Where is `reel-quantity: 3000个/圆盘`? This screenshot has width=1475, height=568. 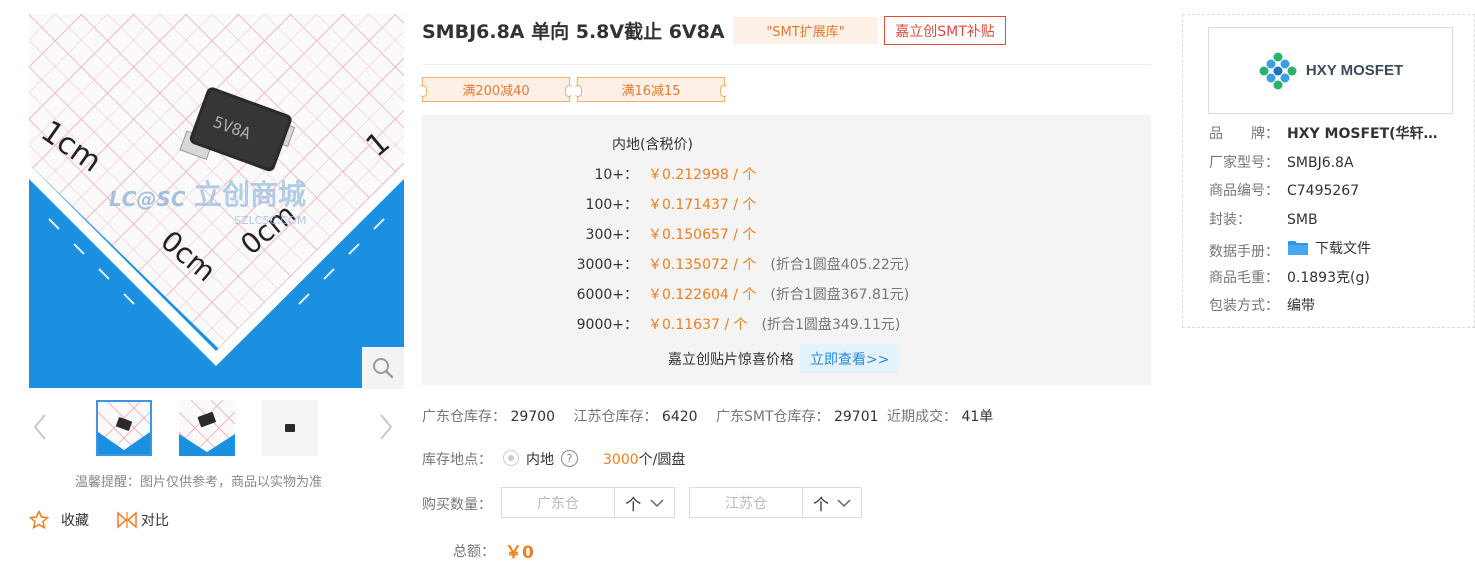
reel-quantity: 3000个/圆盘 is located at coordinates (644, 459).